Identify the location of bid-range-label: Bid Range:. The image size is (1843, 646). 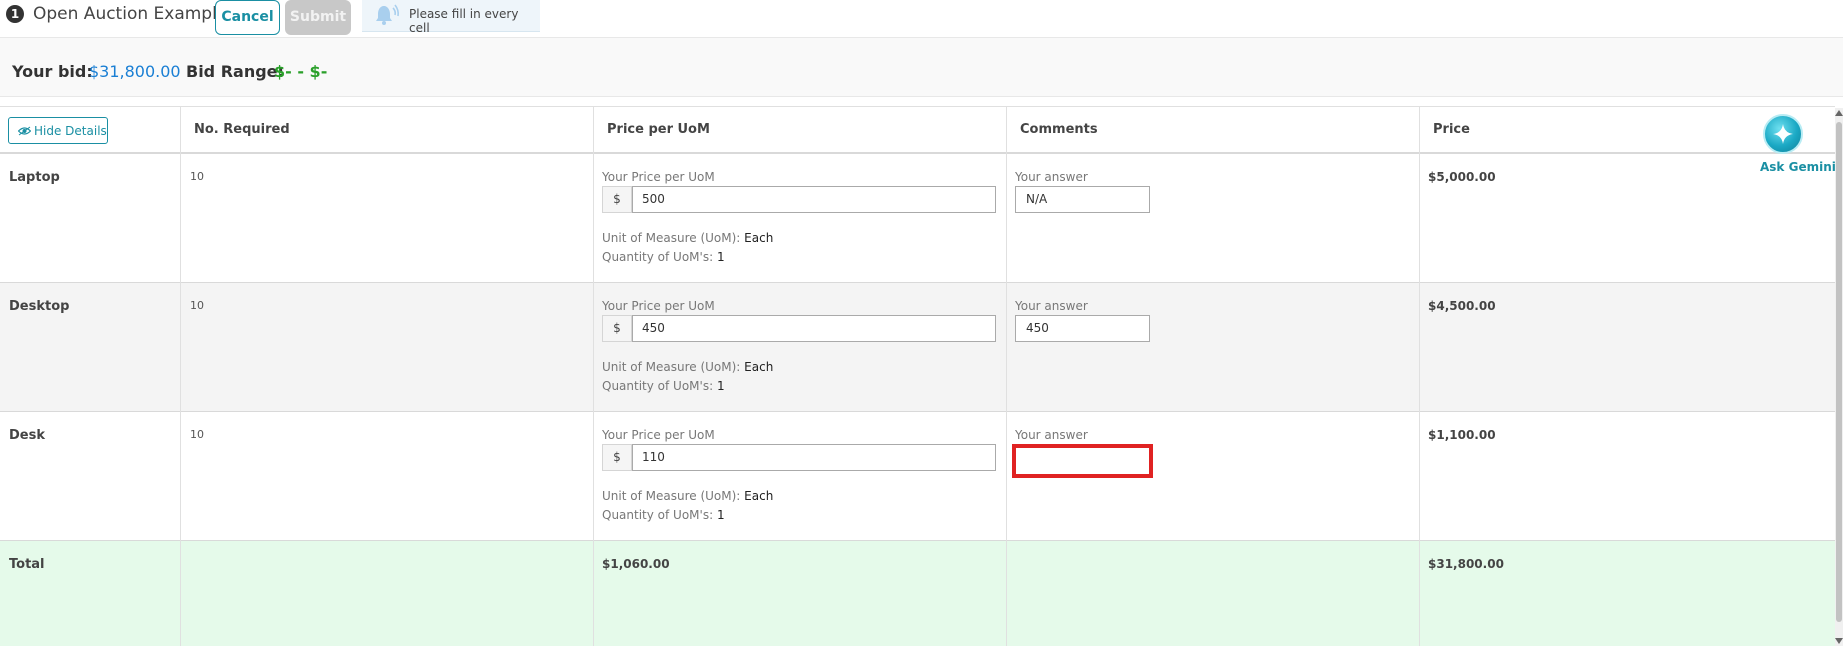
(235, 71).